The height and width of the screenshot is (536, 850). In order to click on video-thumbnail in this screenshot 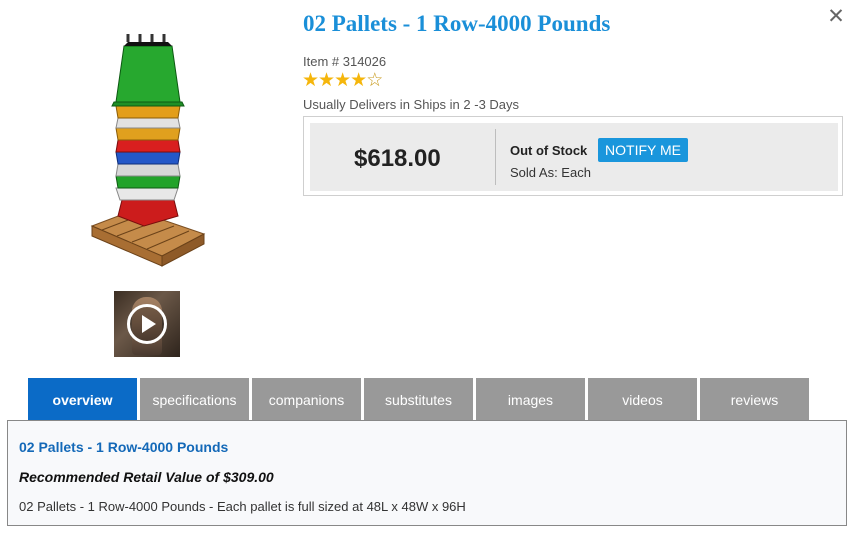, I will do `click(147, 324)`.